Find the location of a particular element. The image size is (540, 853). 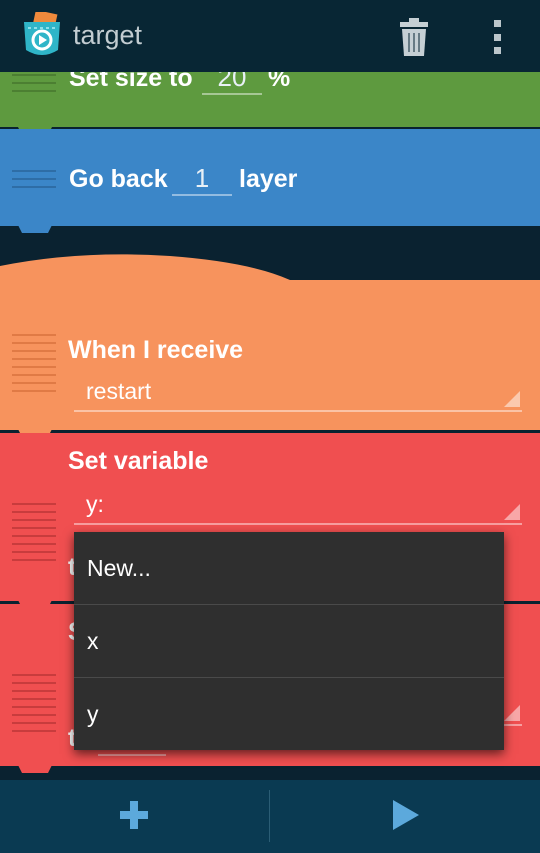

brick-label: Go back is located at coordinates (118, 179).